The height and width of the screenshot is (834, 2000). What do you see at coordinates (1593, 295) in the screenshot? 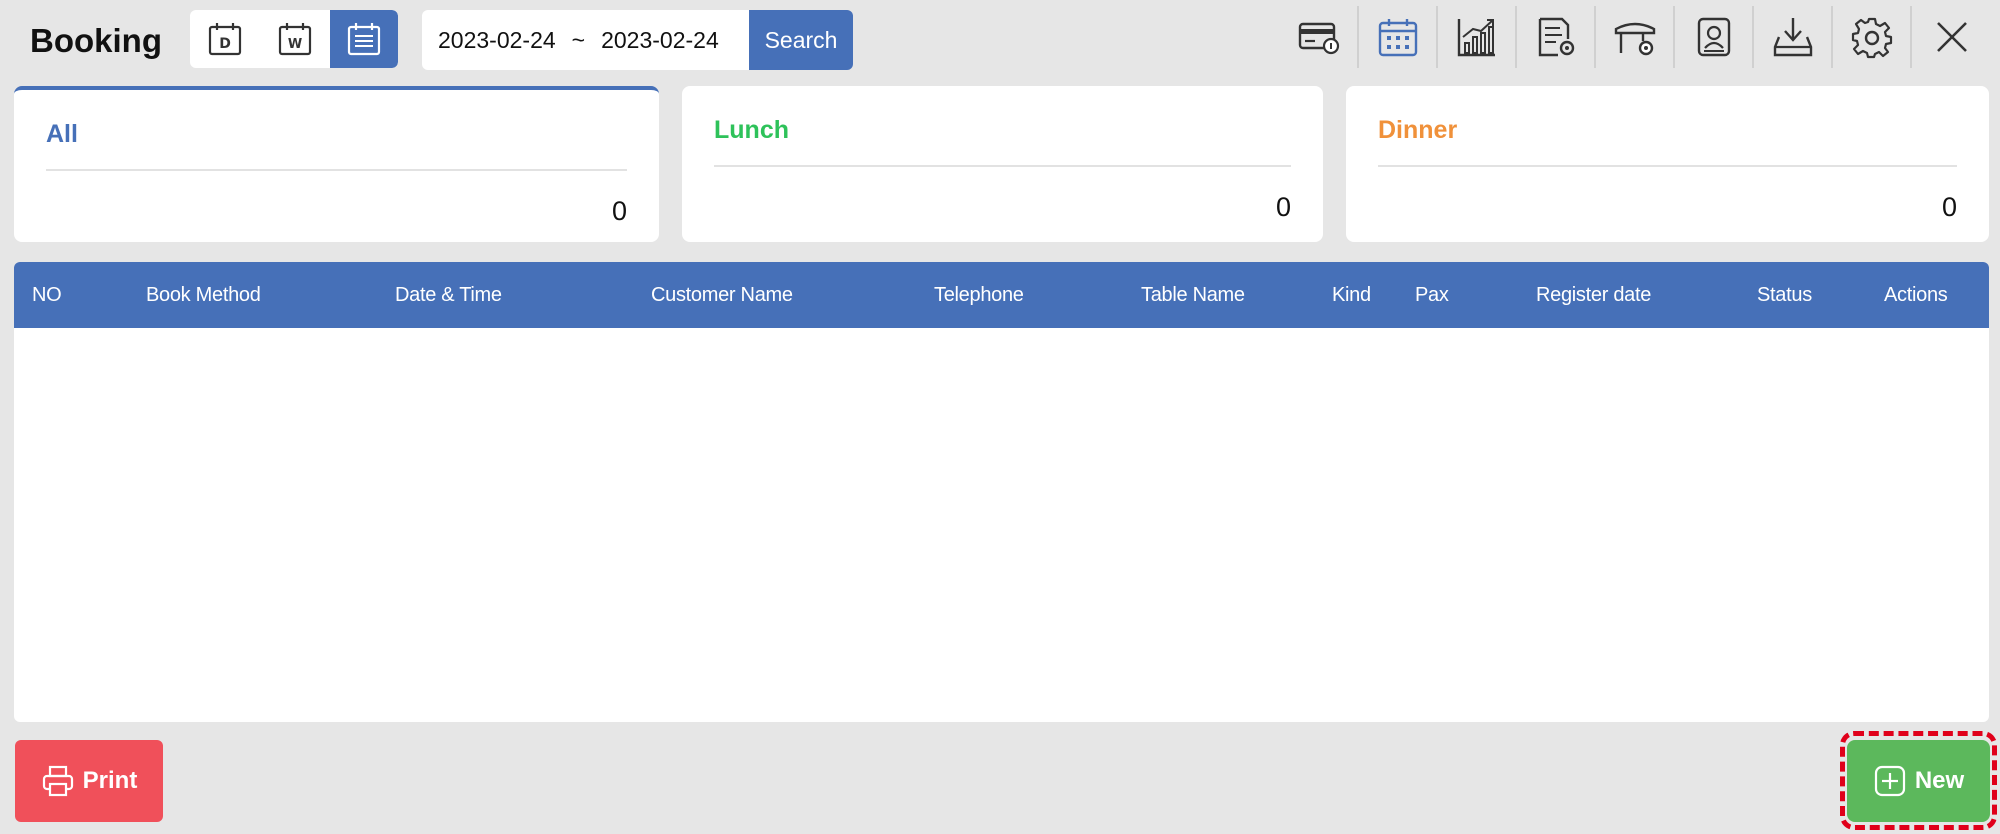
I see `column-header-register-date: Register date` at bounding box center [1593, 295].